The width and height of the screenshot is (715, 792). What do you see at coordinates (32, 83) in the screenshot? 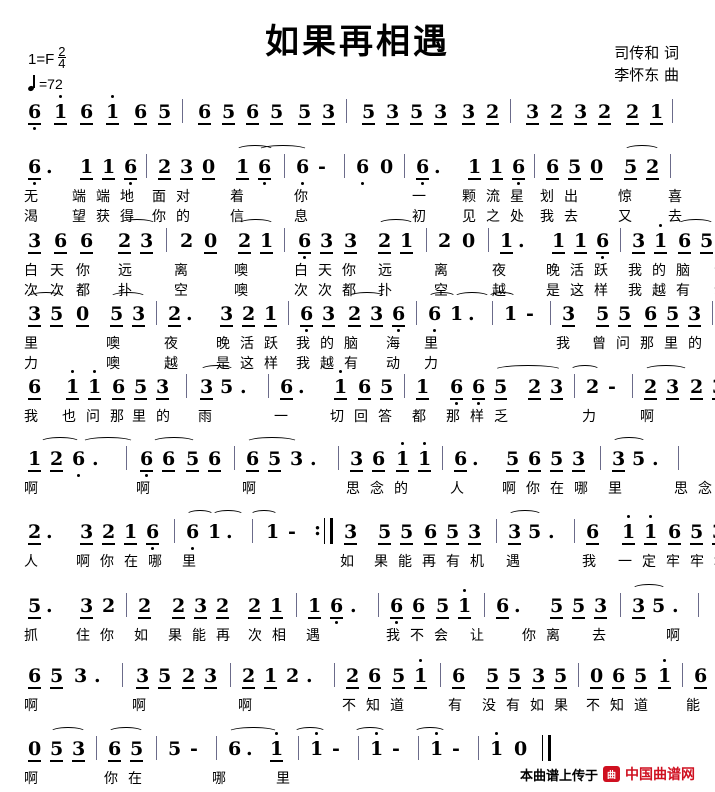
I see `quarter-note-icon` at bounding box center [32, 83].